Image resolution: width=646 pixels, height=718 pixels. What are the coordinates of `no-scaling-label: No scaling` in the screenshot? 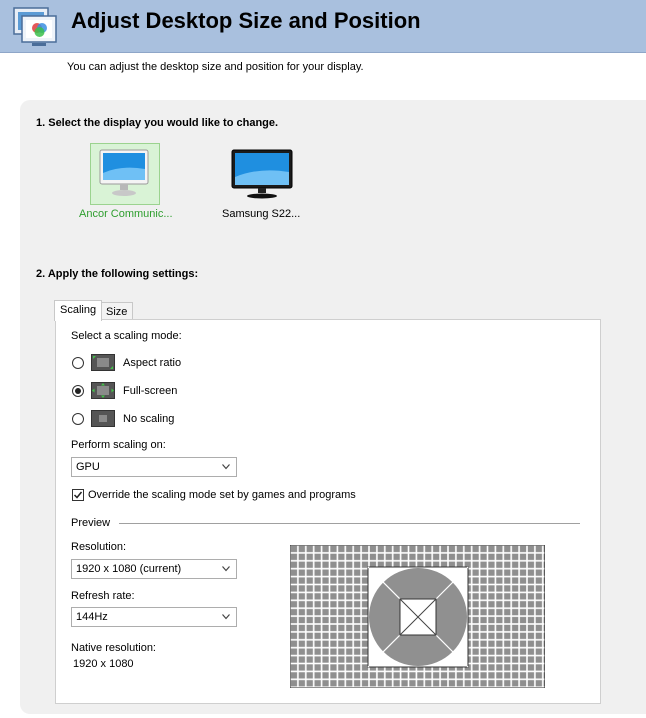 It's located at (149, 419).